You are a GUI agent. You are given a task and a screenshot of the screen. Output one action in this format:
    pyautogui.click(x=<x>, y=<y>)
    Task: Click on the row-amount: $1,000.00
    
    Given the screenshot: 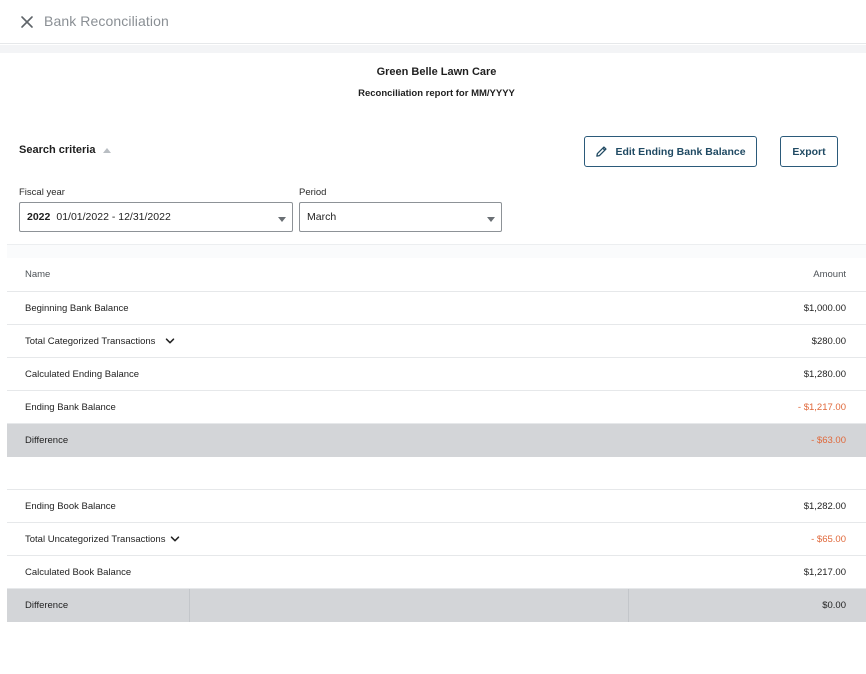 What is the action you would take?
    pyautogui.click(x=824, y=308)
    